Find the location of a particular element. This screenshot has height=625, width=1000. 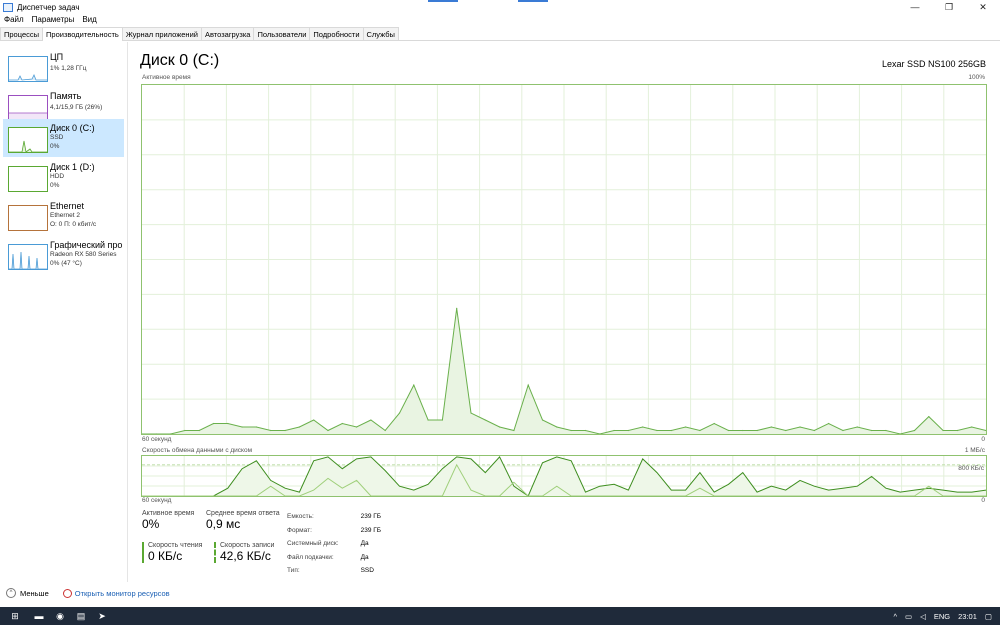

file-explorer-icon: ▬ is located at coordinates (39, 616).